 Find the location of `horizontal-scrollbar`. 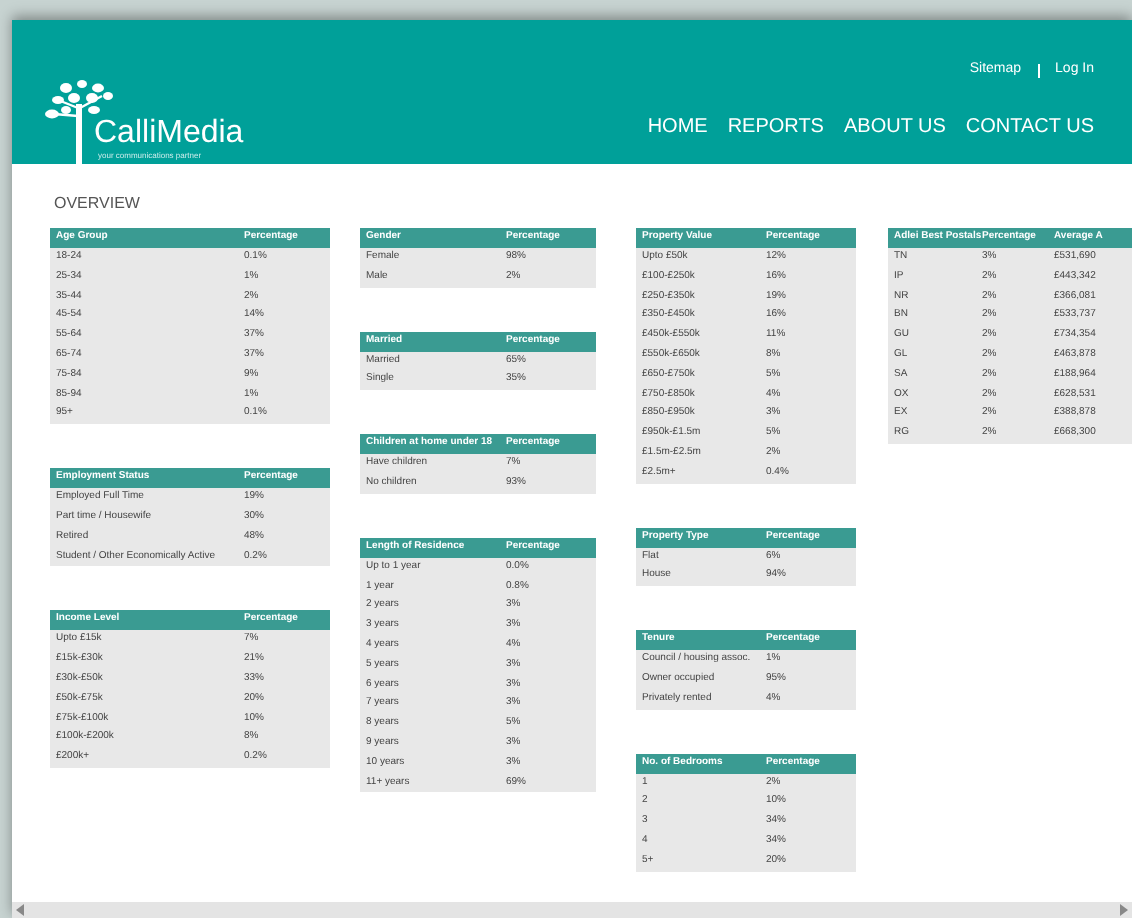

horizontal-scrollbar is located at coordinates (572, 910).